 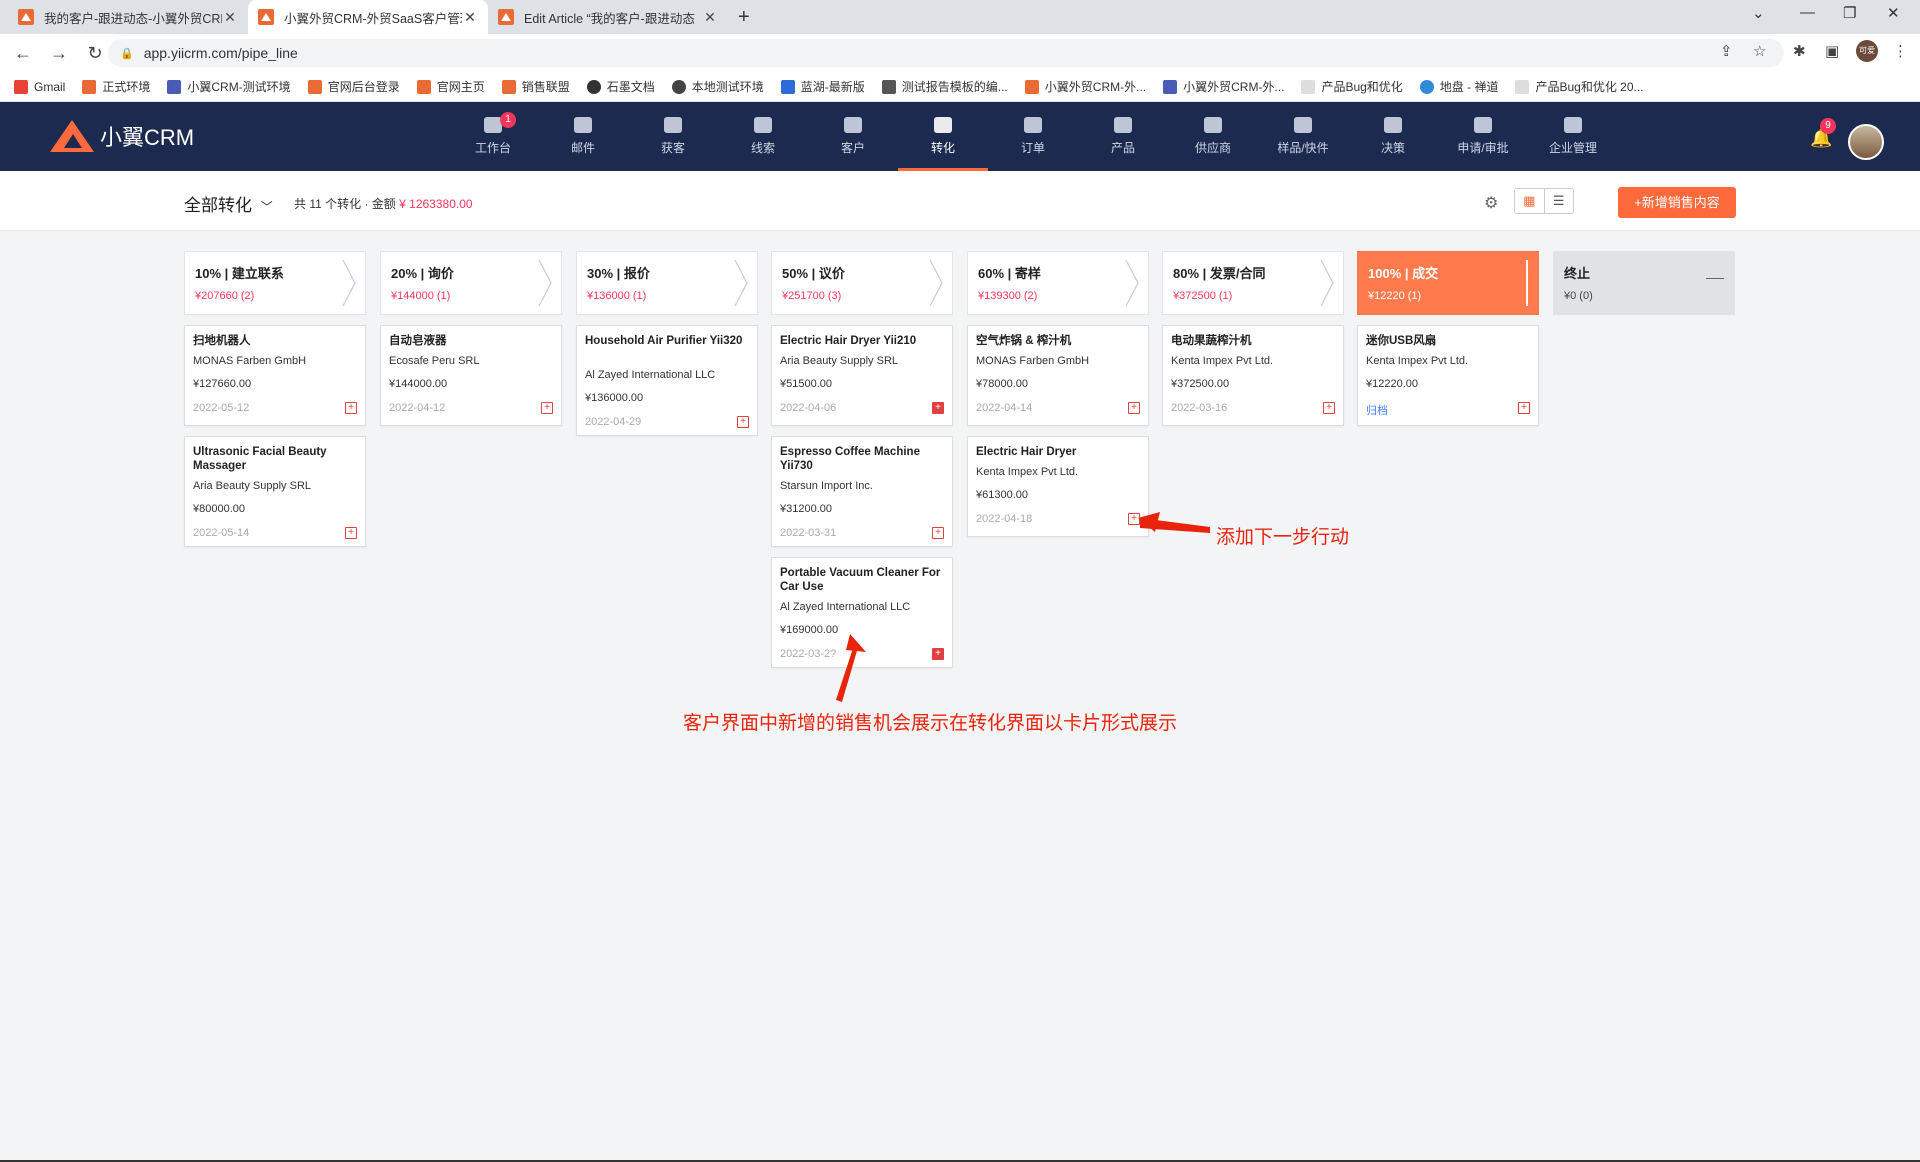 I want to click on extensions-icon: ✱, so click(x=1799, y=51).